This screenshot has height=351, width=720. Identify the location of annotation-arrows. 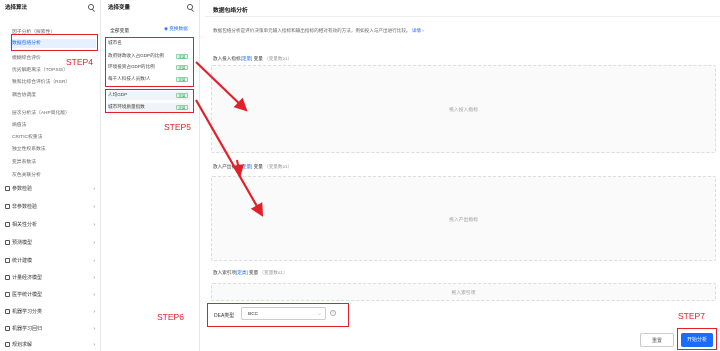
(229, 139).